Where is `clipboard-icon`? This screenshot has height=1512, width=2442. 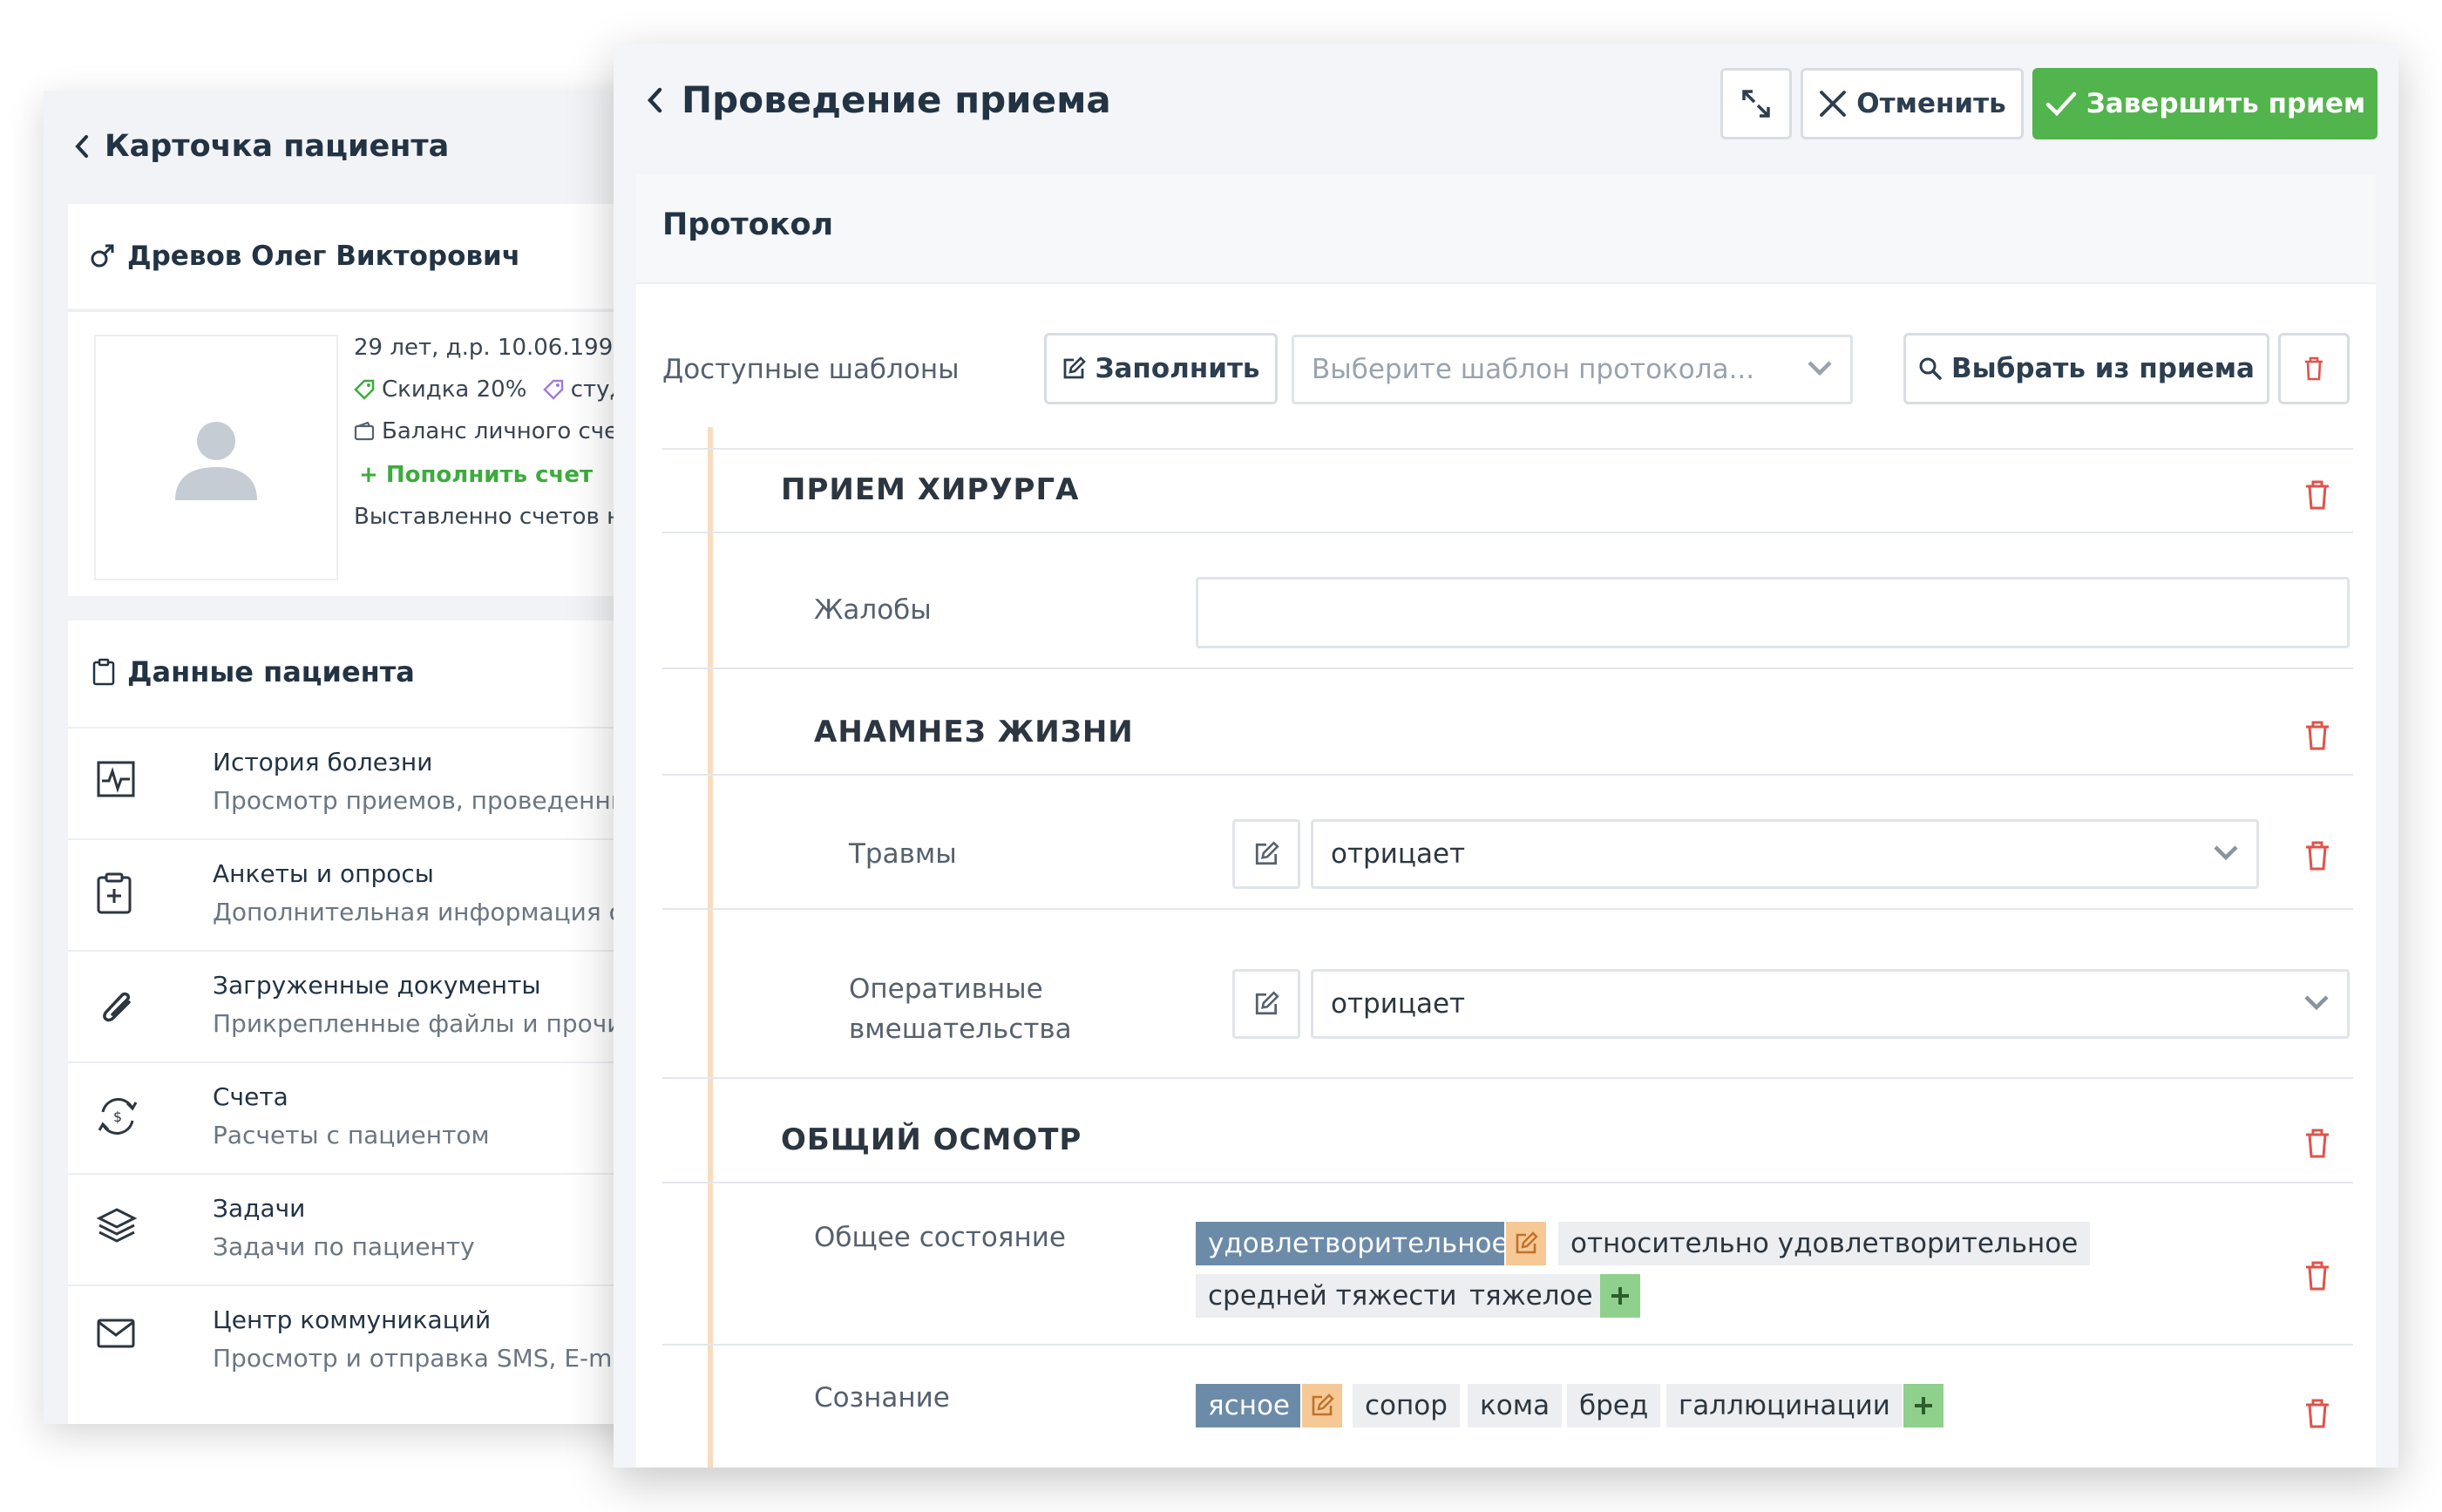 clipboard-icon is located at coordinates (104, 672).